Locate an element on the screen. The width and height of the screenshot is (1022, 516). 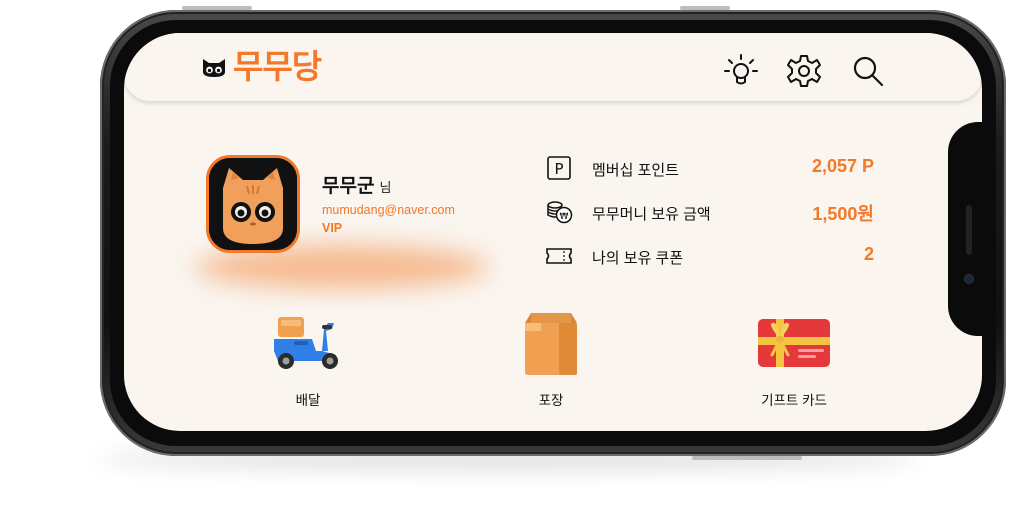
phone-notch is located at coordinates (972, 229).